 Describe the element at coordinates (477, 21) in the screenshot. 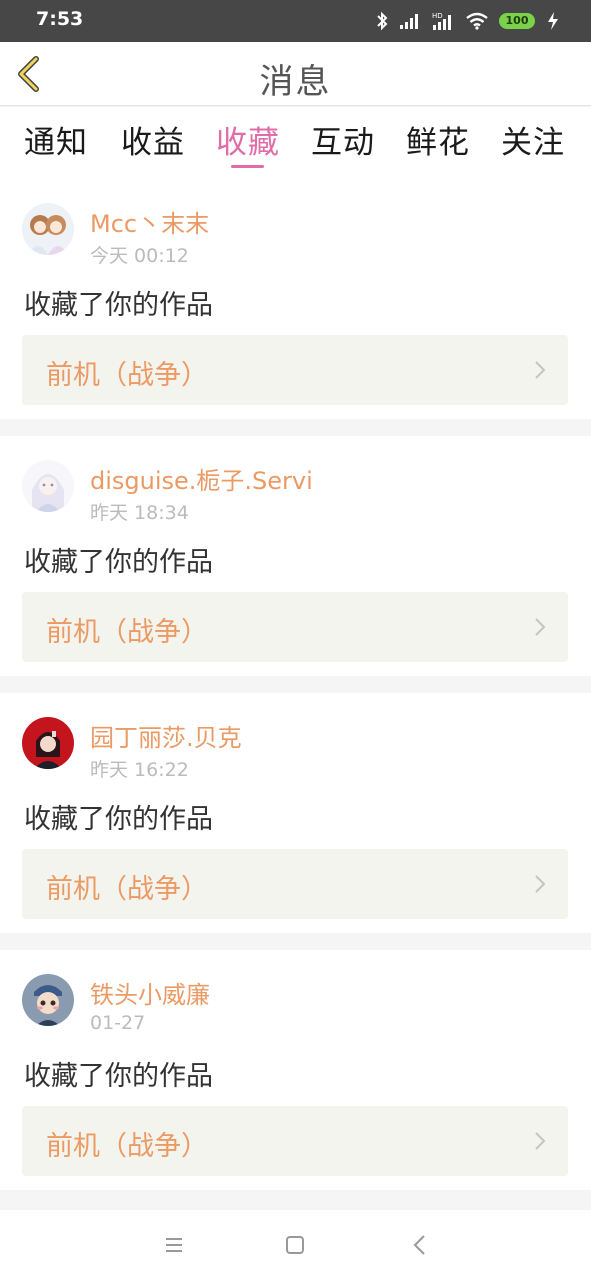

I see `wifi-icon` at that location.